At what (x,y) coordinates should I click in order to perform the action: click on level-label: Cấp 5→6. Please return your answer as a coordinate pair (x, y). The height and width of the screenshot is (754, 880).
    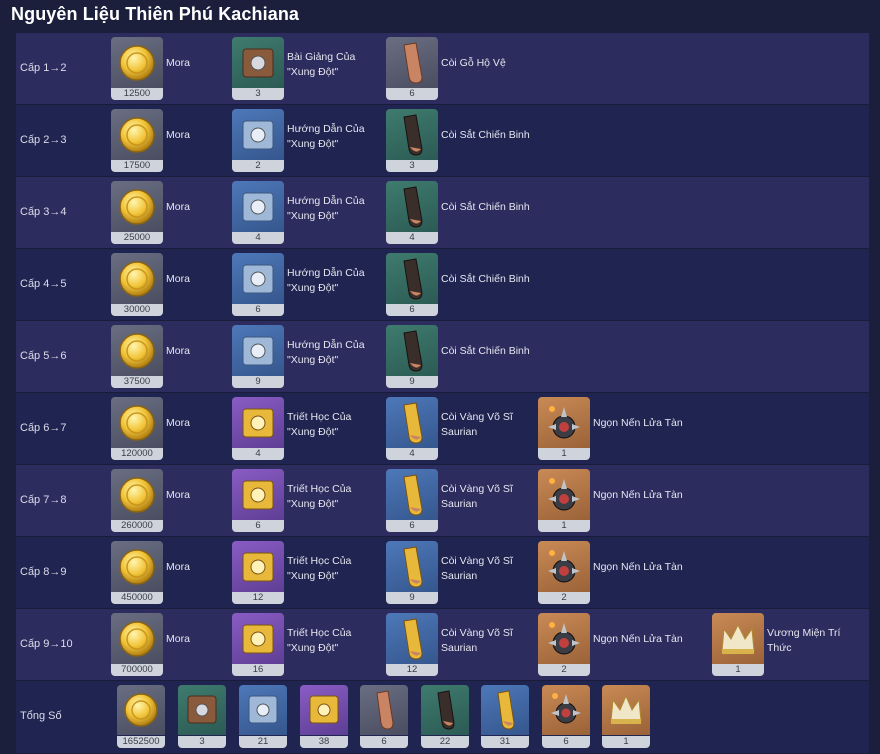
    Looking at the image, I should click on (43, 356).